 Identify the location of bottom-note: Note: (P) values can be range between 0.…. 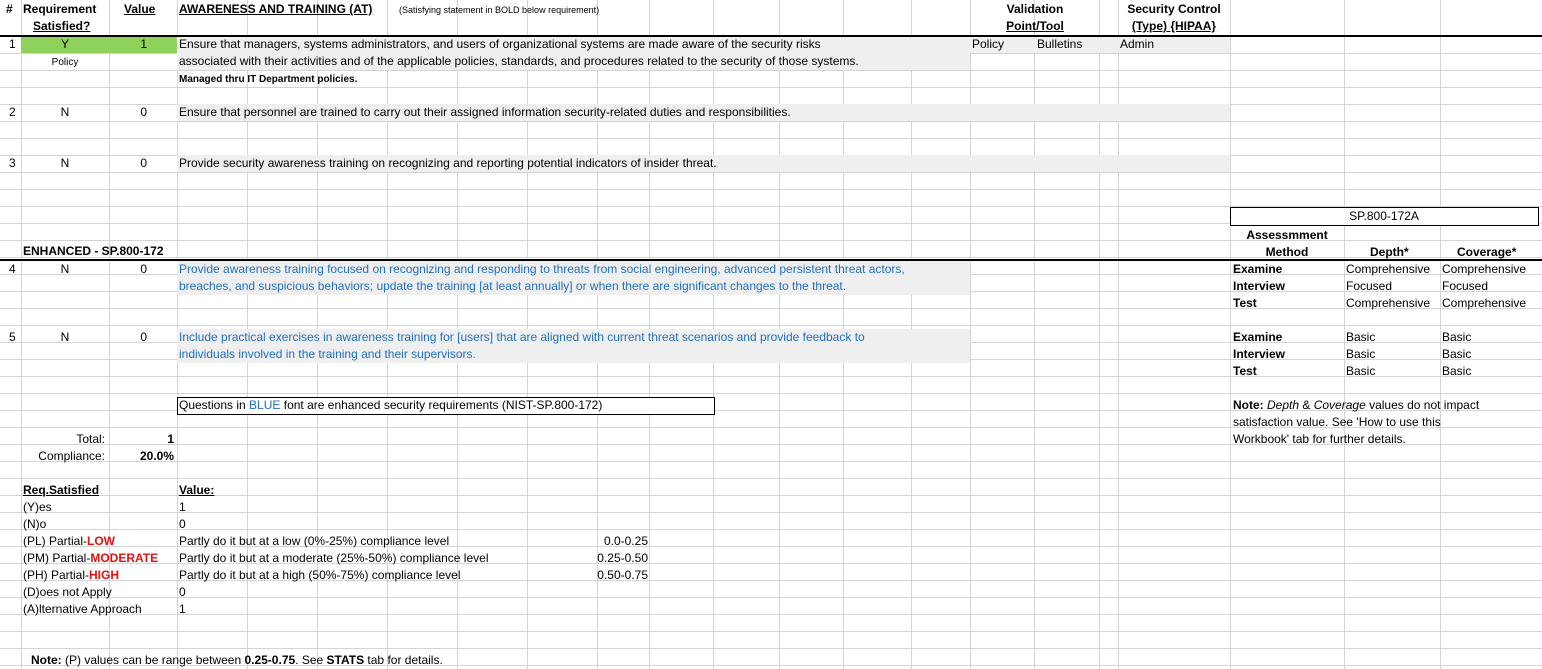
(237, 660).